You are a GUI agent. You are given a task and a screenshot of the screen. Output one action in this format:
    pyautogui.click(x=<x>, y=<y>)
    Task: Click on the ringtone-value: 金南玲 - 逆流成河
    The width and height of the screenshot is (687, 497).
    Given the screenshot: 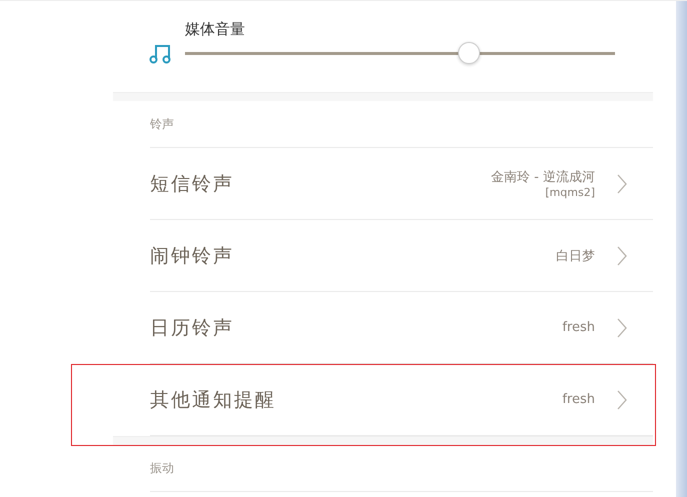 What is the action you would take?
    pyautogui.click(x=543, y=177)
    